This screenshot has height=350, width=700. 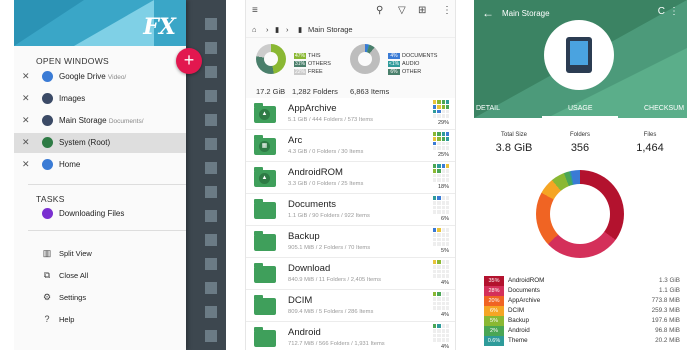 What do you see at coordinates (271, 91) in the screenshot?
I see `storage-size: 17.2 GiB` at bounding box center [271, 91].